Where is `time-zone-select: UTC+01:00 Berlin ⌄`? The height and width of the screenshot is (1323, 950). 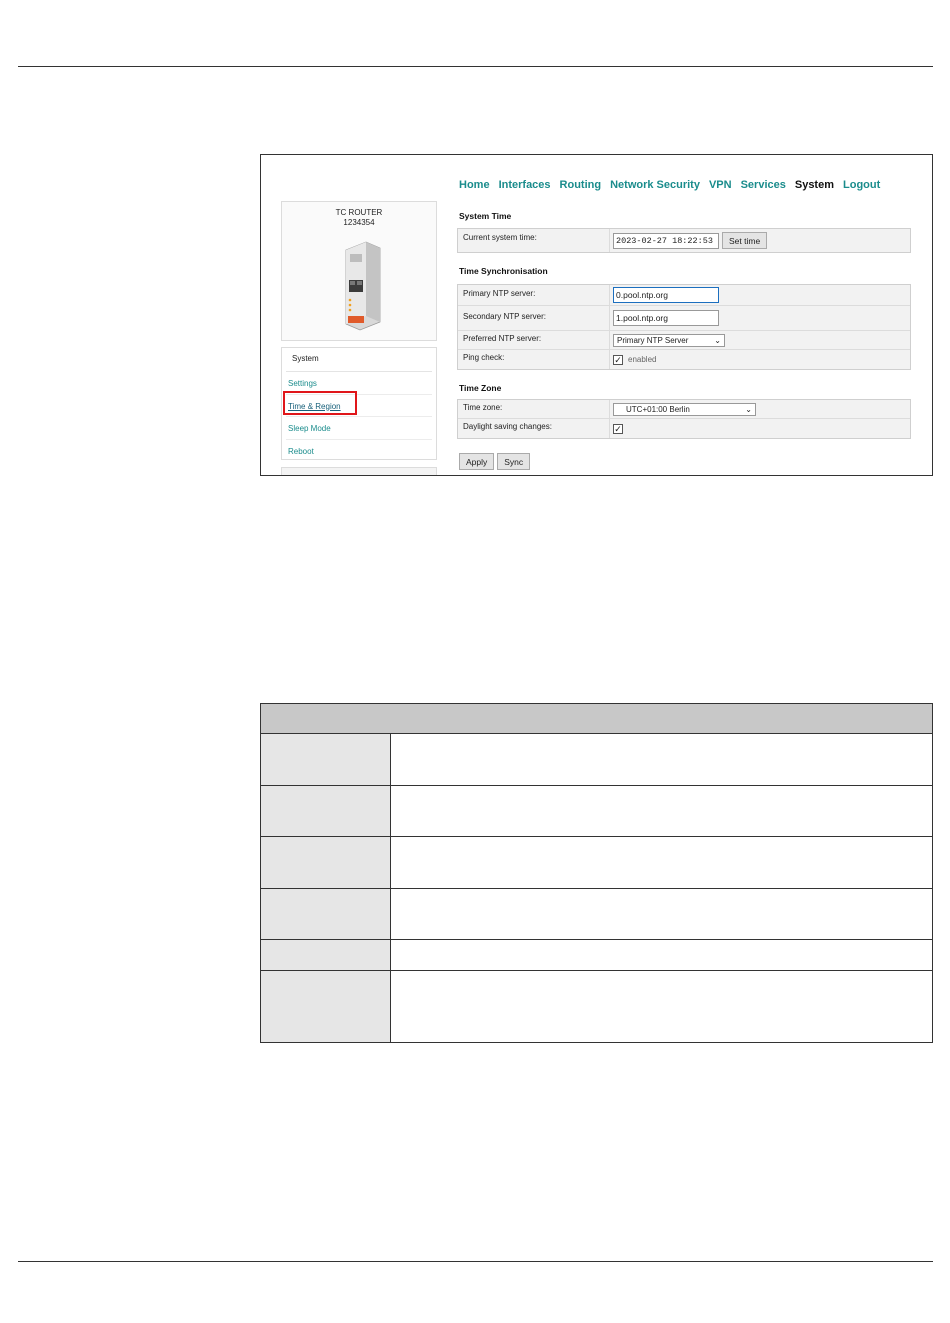 time-zone-select: UTC+01:00 Berlin ⌄ is located at coordinates (684, 409).